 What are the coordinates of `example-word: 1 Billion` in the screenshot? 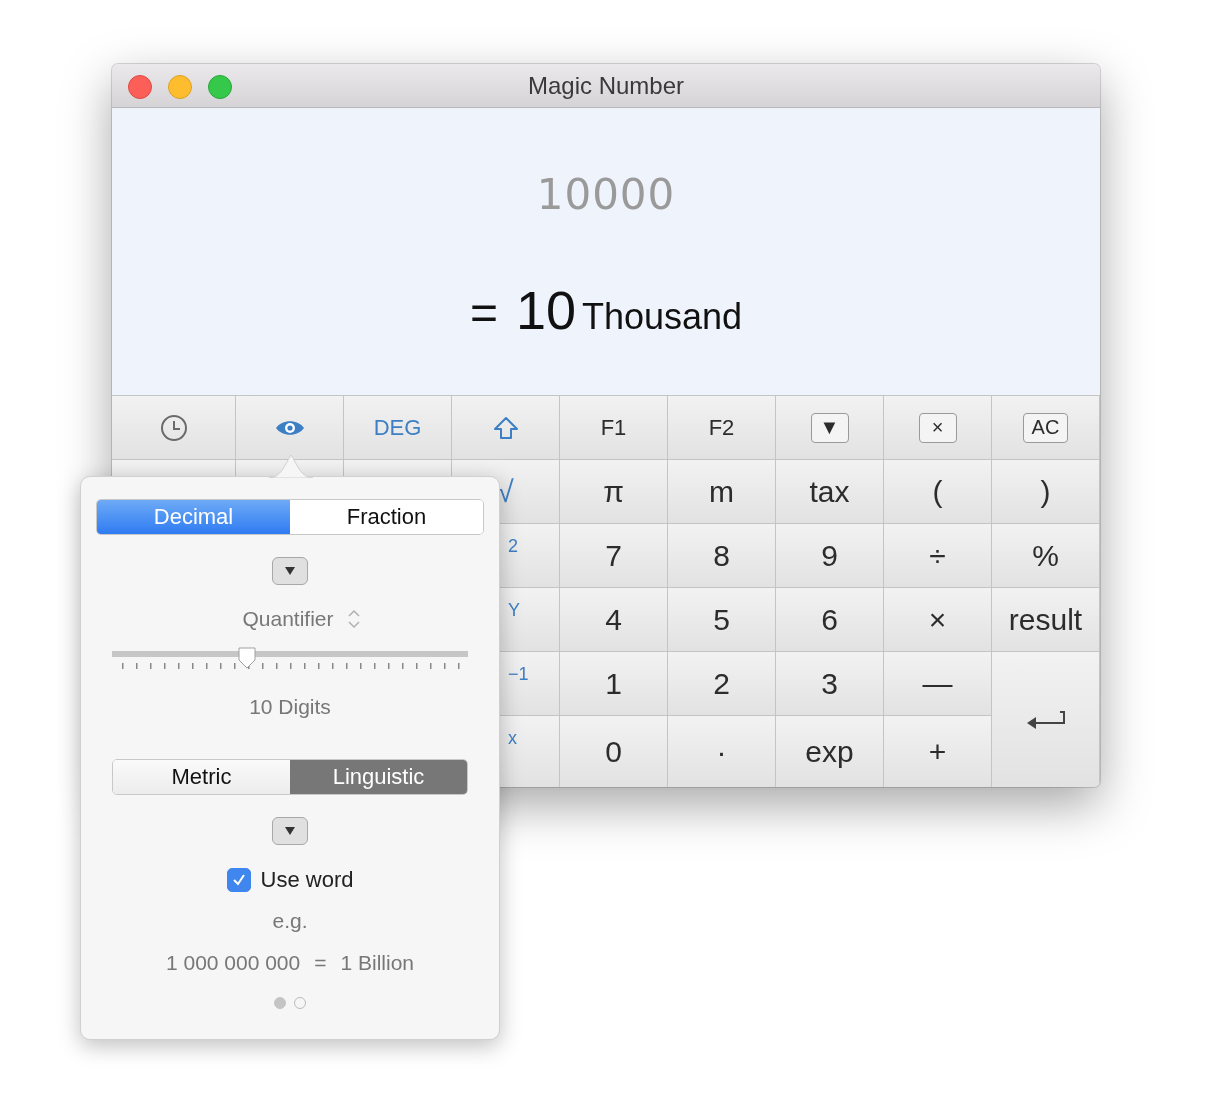 It's located at (377, 963).